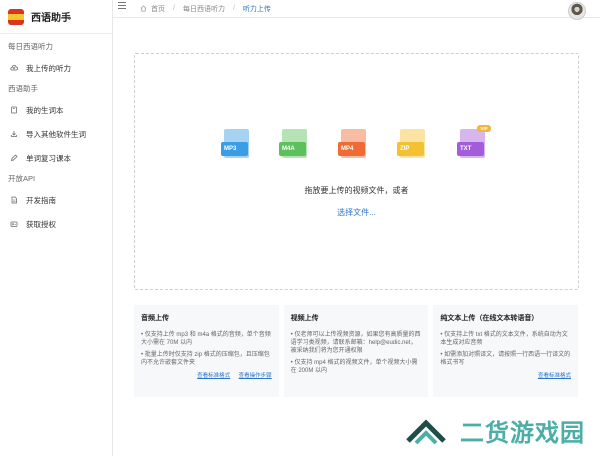 Image resolution: width=600 pixels, height=456 pixels. Describe the element at coordinates (206, 339) in the screenshot. I see `card-line: • 仅支持上传 mp3 和 m4a 格式的音频，单个音频大小需在 70M 以内` at that location.